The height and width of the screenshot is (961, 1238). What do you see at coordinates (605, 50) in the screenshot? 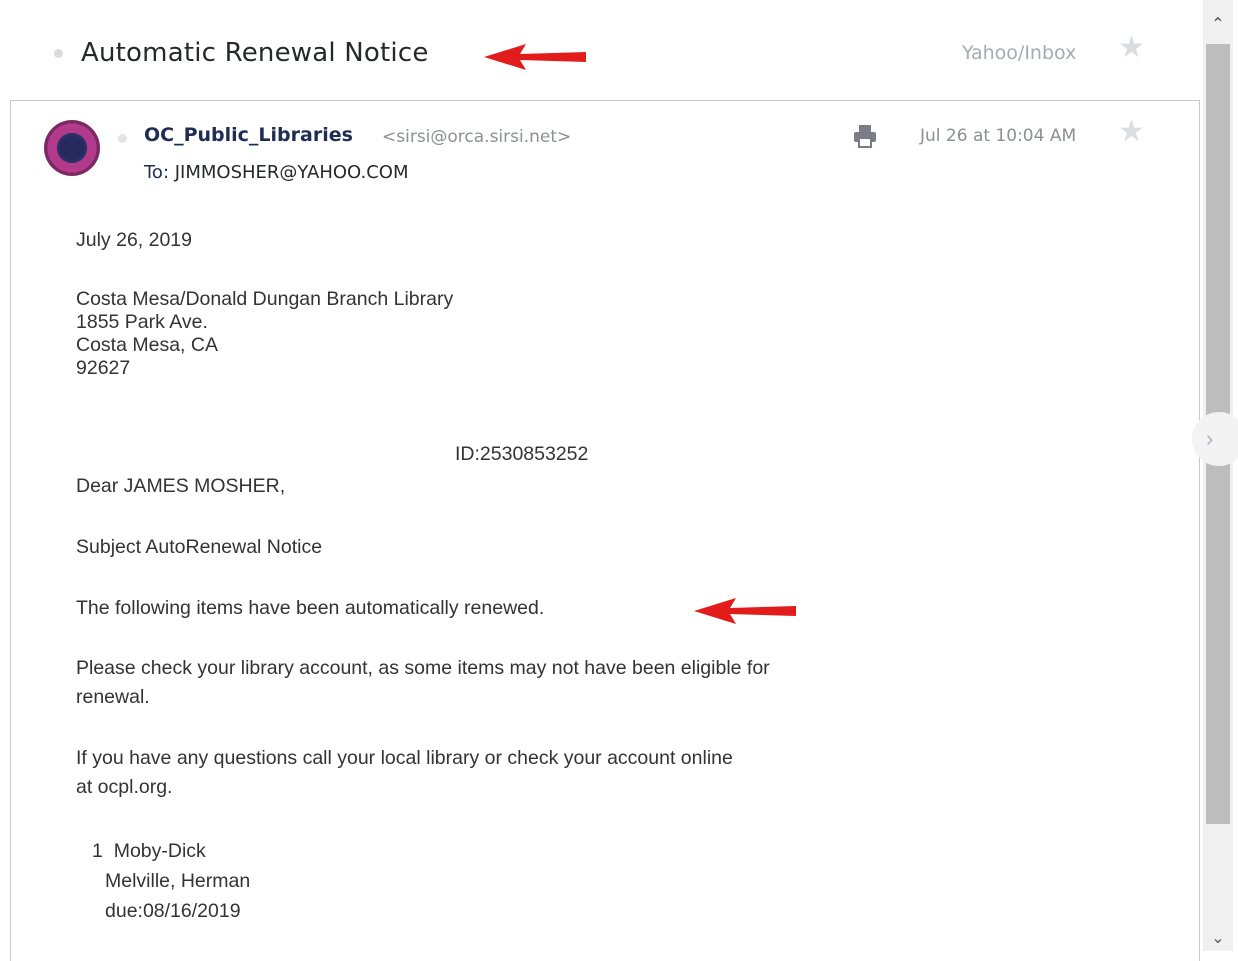
I see `subject-header: Automatic Renewal Notice Yahoo/Inbox` at bounding box center [605, 50].